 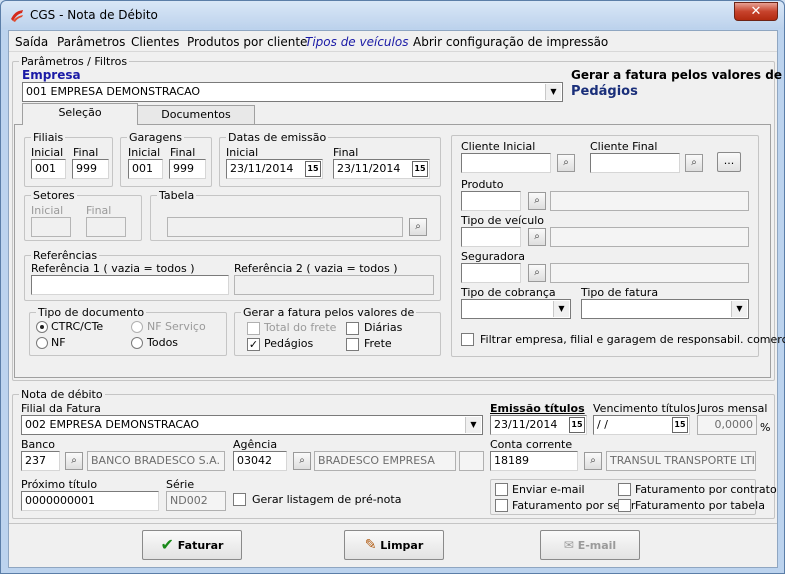 What do you see at coordinates (574, 505) in the screenshot?
I see `fat-setor-label: Faturamento por setor` at bounding box center [574, 505].